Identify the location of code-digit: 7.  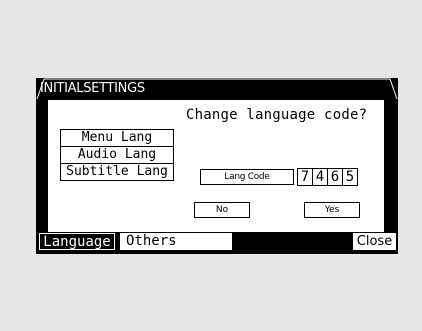
(305, 177).